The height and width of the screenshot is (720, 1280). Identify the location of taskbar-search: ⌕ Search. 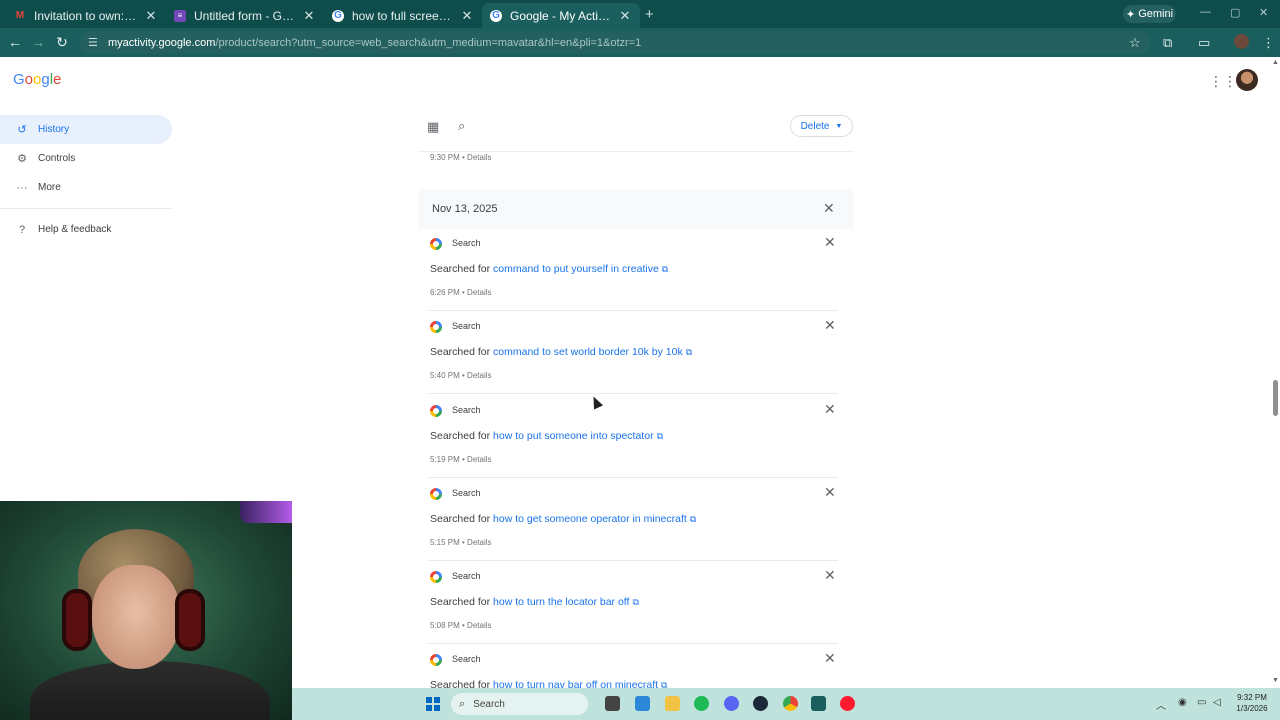
(519, 704).